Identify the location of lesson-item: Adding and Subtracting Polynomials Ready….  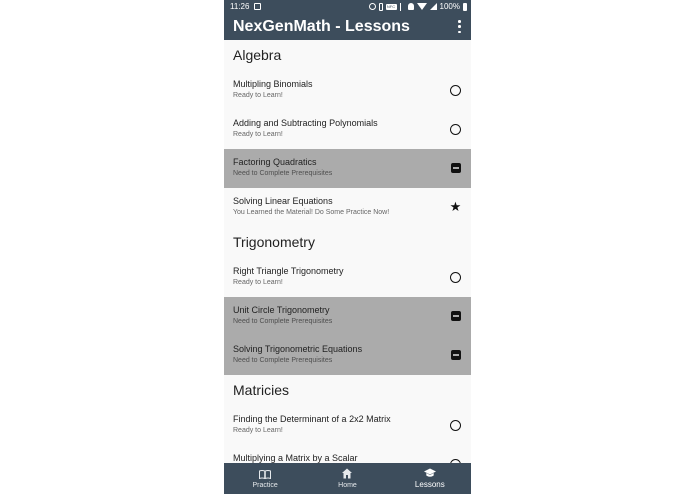
(347, 129).